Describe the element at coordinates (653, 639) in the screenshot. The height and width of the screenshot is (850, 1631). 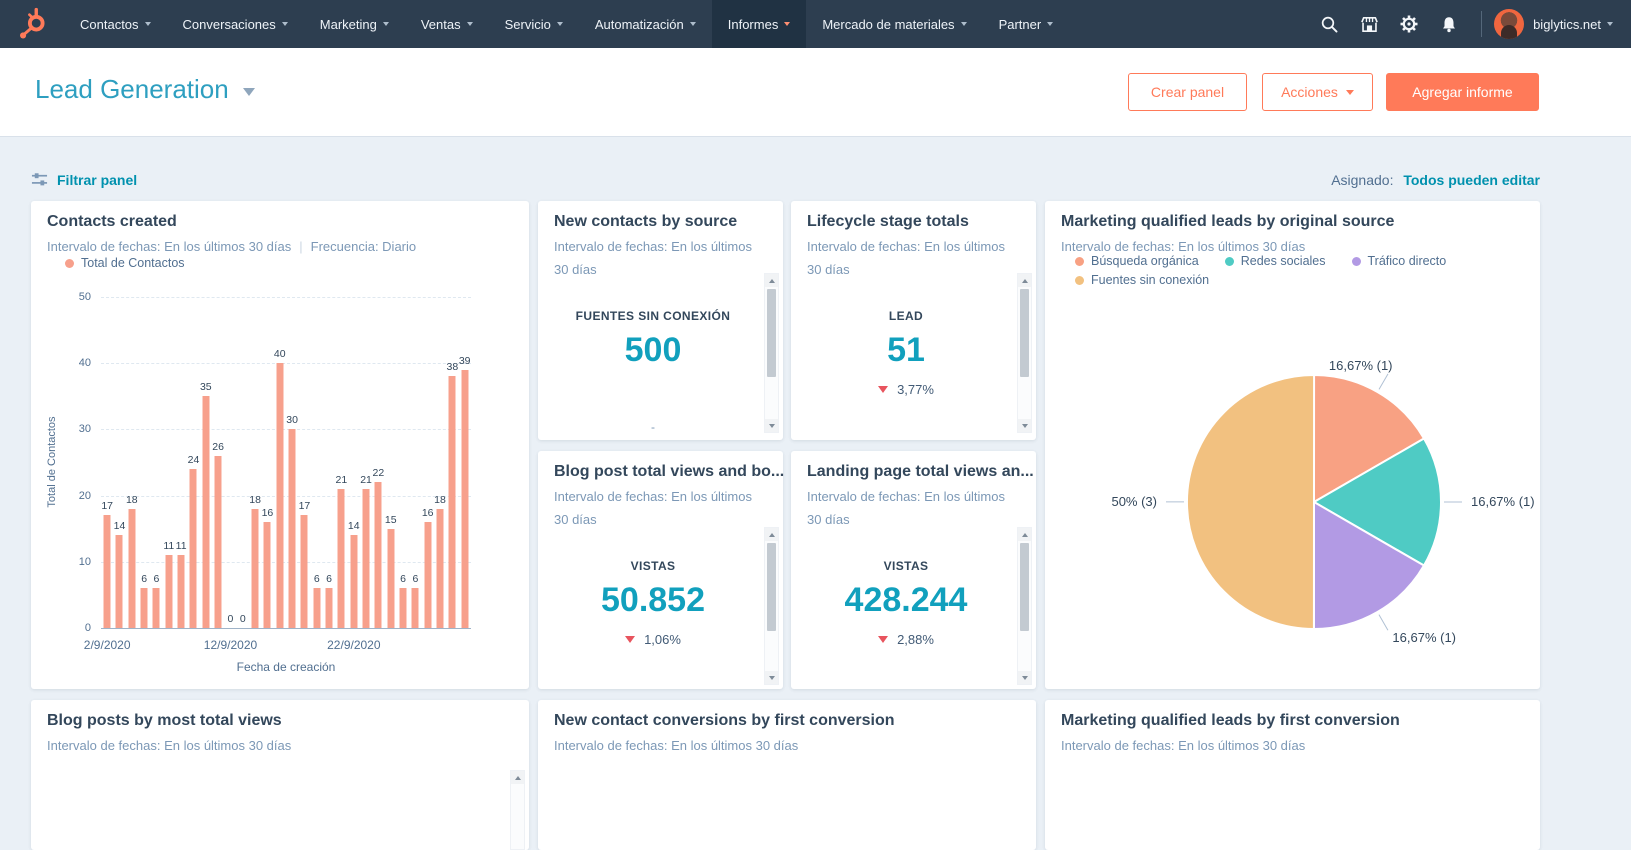
I see `stat-delta: 1,06%` at that location.